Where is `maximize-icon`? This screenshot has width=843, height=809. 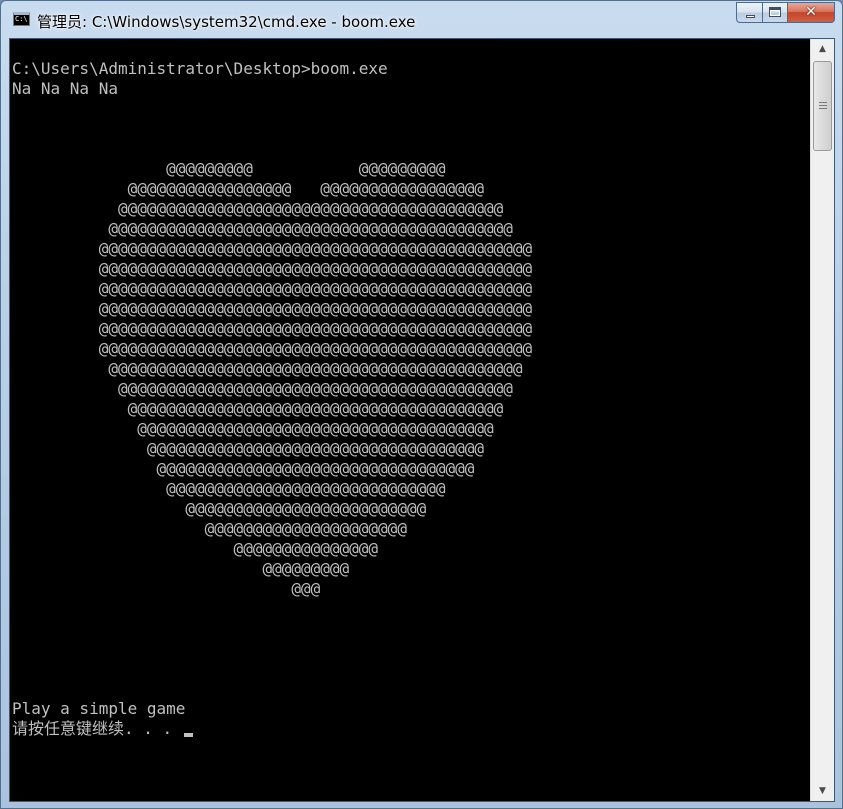 maximize-icon is located at coordinates (775, 12).